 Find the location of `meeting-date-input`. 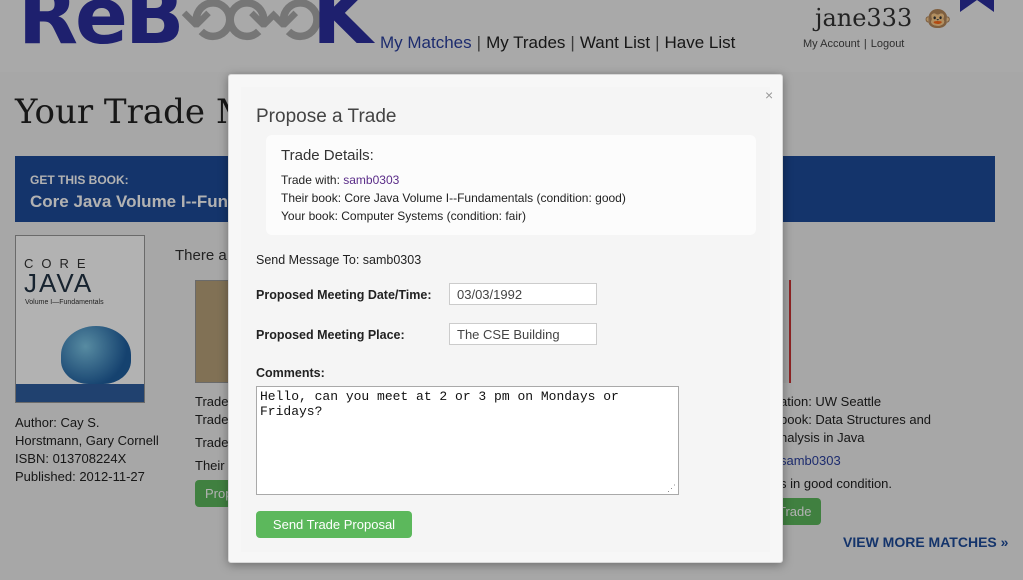

meeting-date-input is located at coordinates (523, 294).